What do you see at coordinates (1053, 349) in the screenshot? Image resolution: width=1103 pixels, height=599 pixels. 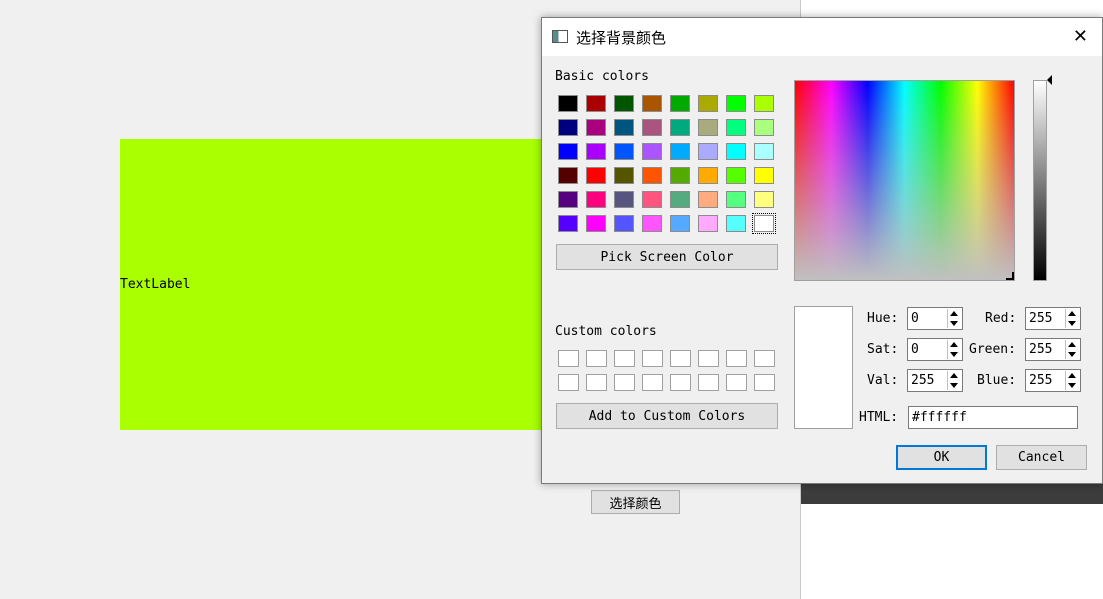 I see `green-spinbox: 255` at bounding box center [1053, 349].